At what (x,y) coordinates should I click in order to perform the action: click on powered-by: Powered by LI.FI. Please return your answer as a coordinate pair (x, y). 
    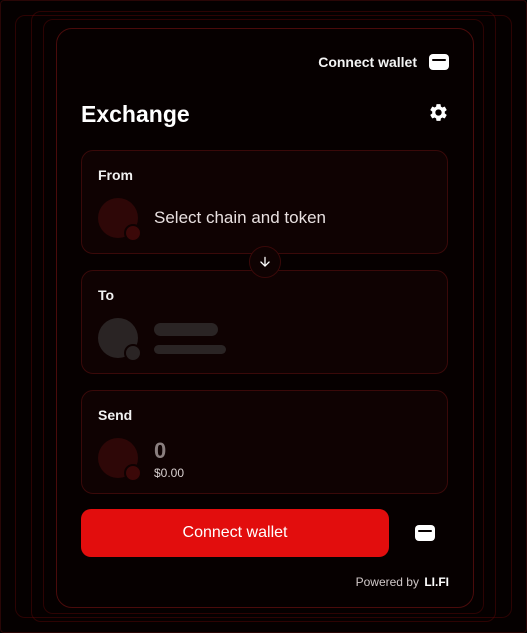
    Looking at the image, I should click on (402, 582).